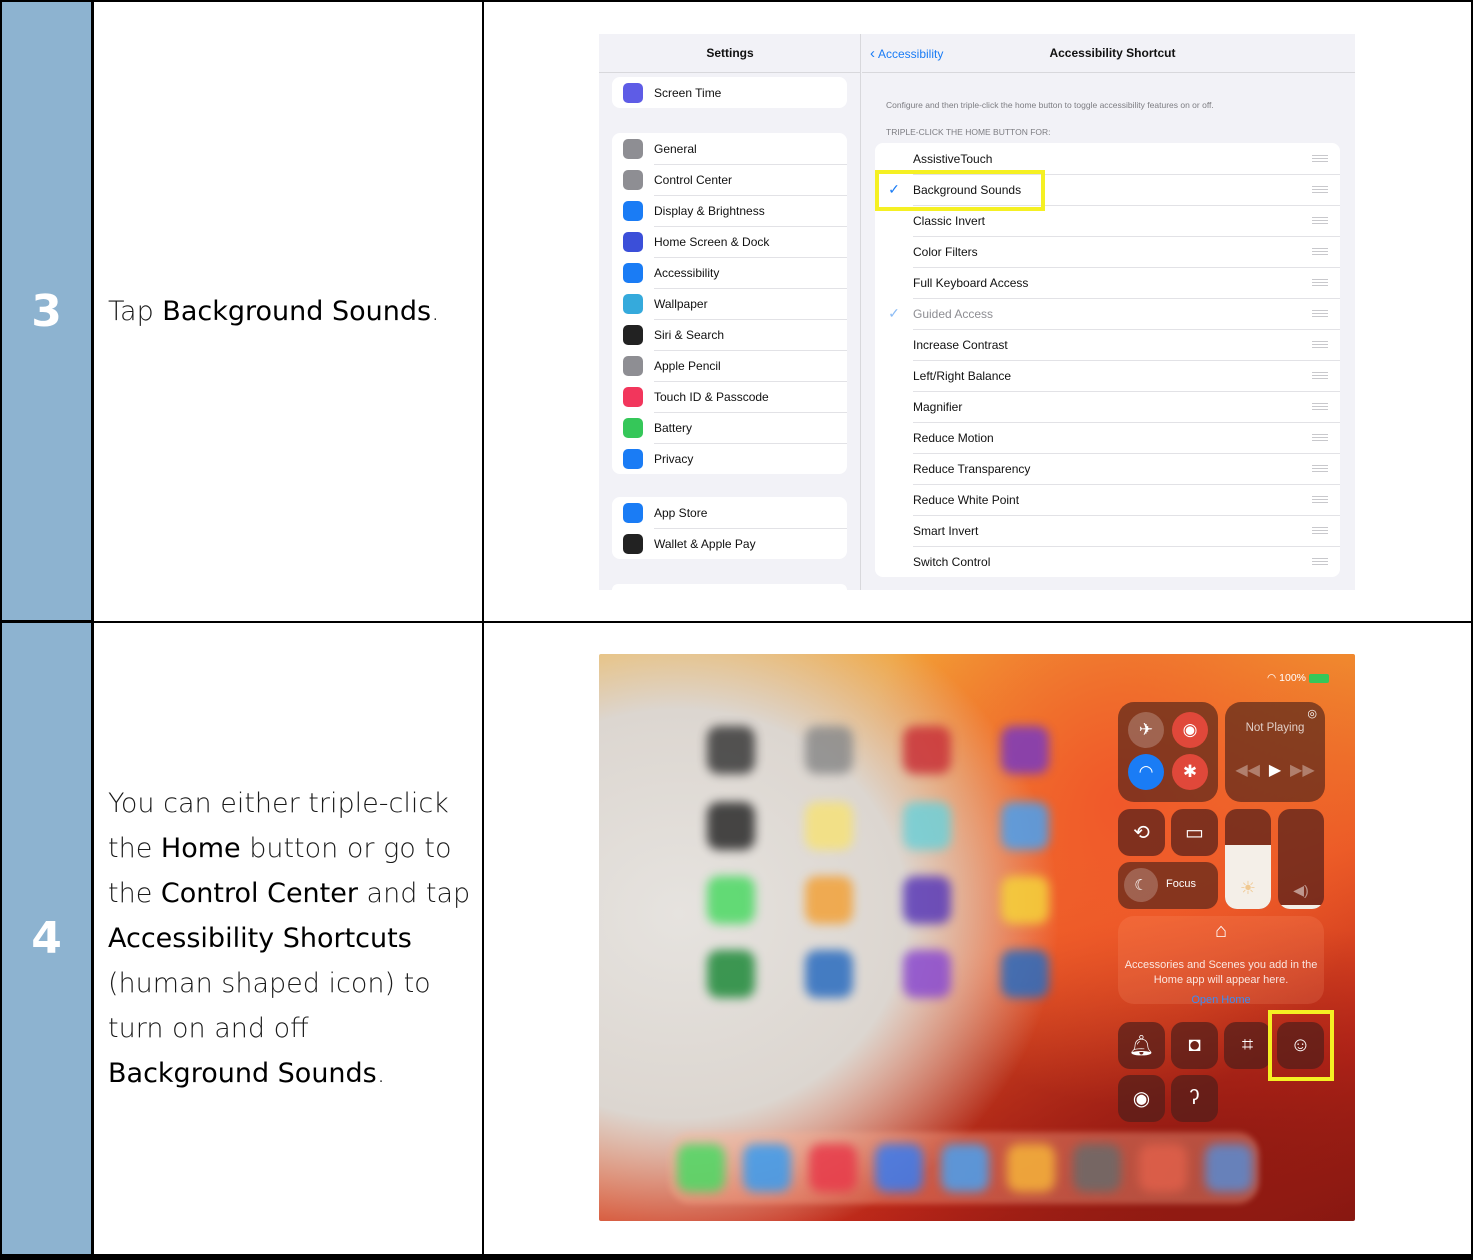 The width and height of the screenshot is (1473, 1260). Describe the element at coordinates (1248, 888) in the screenshot. I see `sun-icon: ☀` at that location.